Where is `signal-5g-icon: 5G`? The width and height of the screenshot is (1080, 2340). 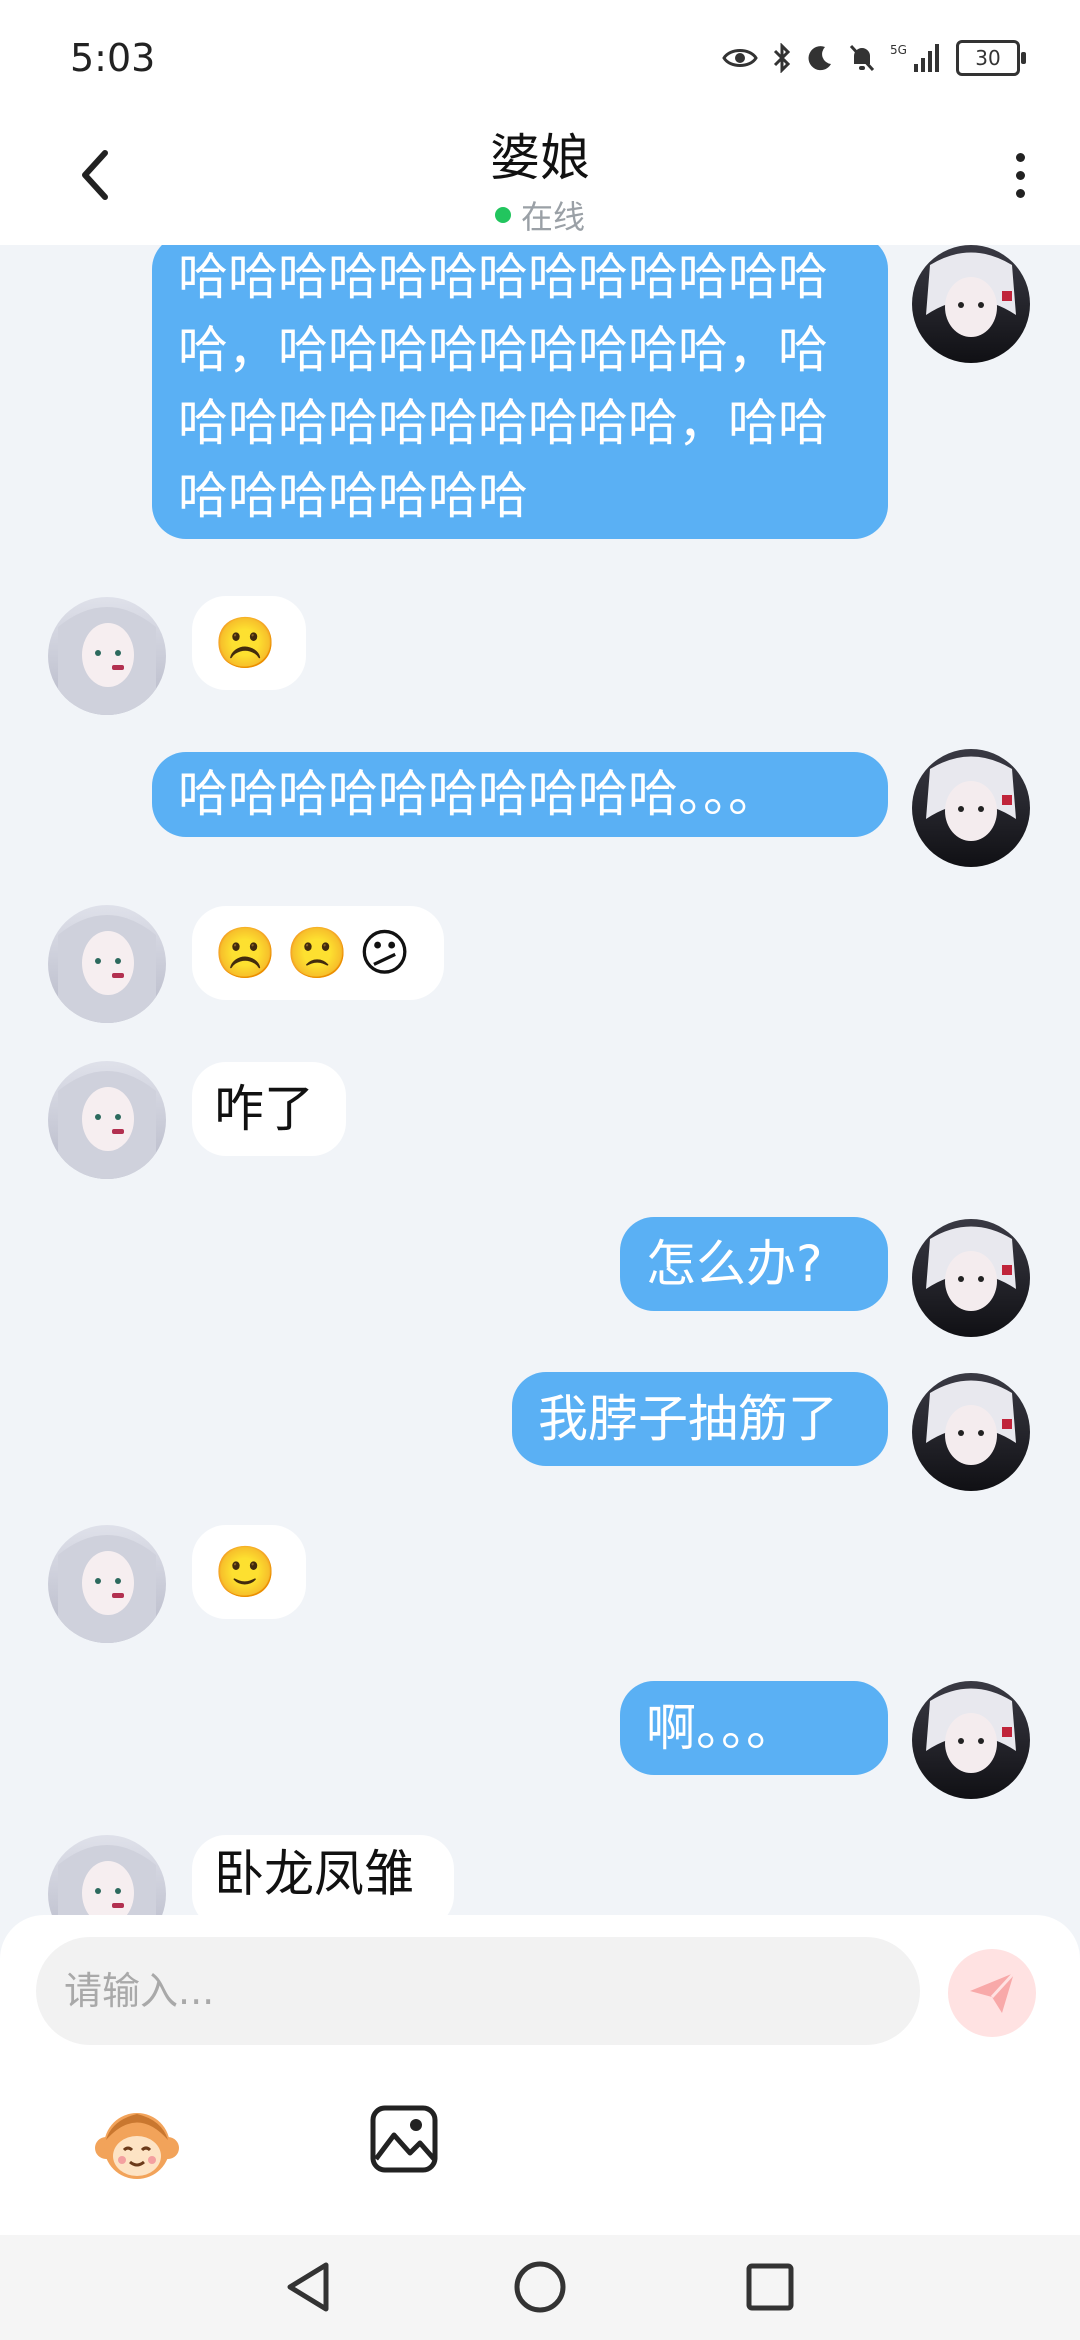 signal-5g-icon: 5G is located at coordinates (916, 58).